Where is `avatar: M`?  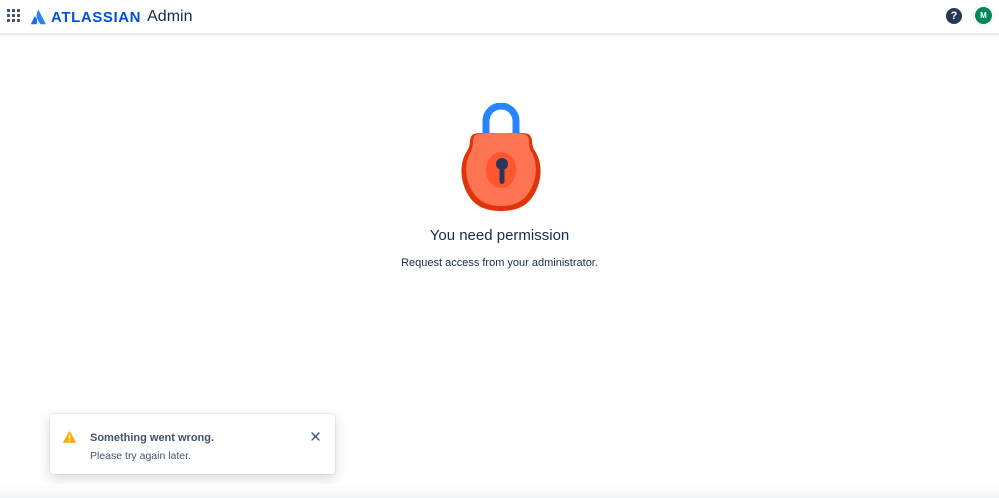
avatar: M is located at coordinates (983, 15).